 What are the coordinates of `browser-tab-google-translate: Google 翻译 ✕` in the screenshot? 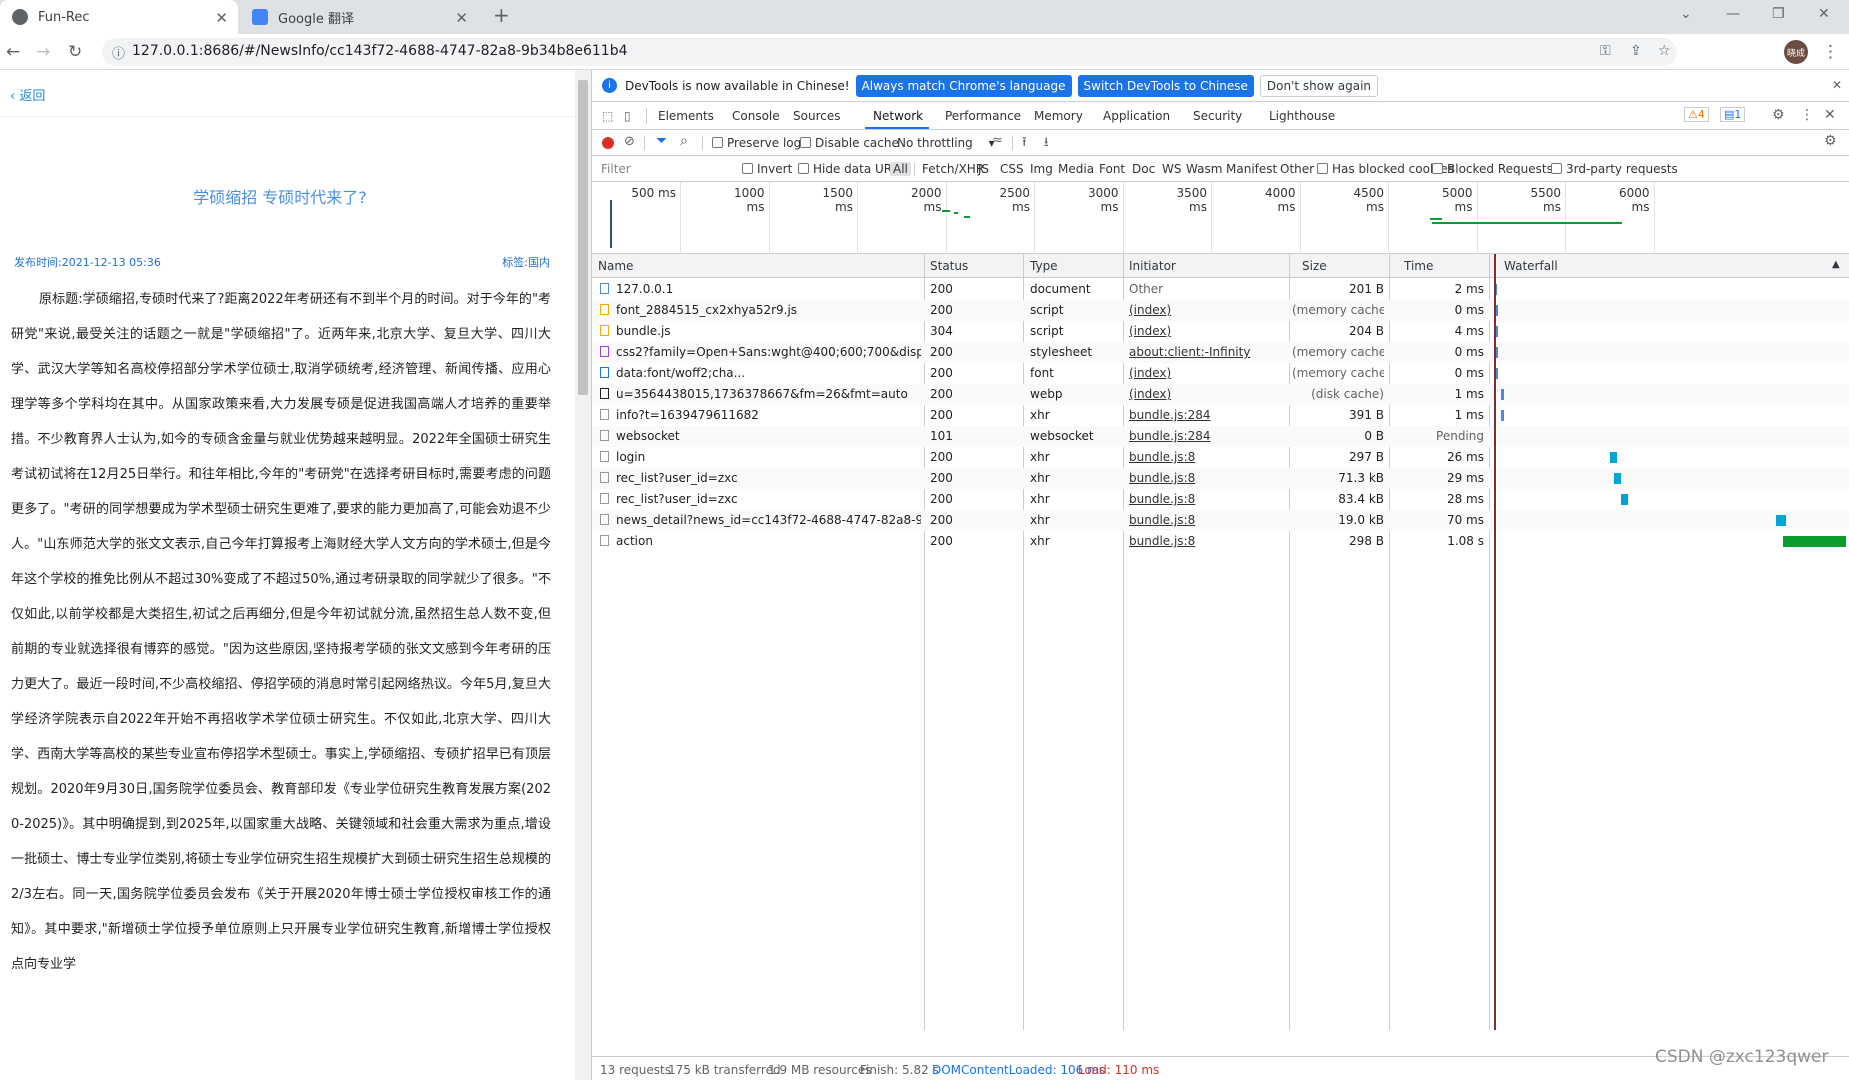 It's located at (359, 17).